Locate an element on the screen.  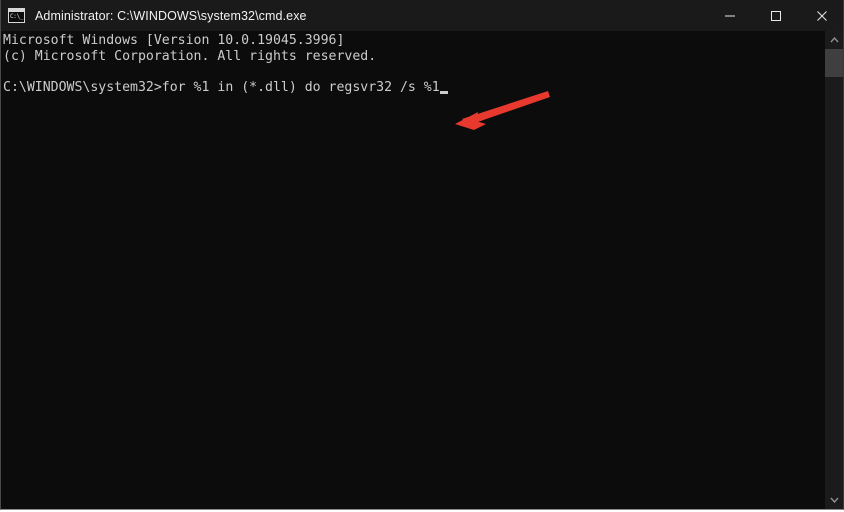
scroll-down-button is located at coordinates (834, 500).